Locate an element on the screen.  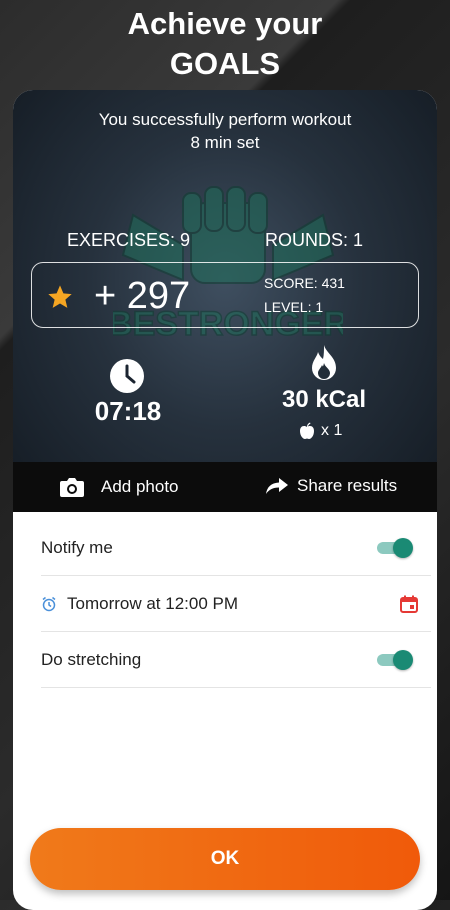
level-value: LEVEL: 1 is located at coordinates (294, 307).